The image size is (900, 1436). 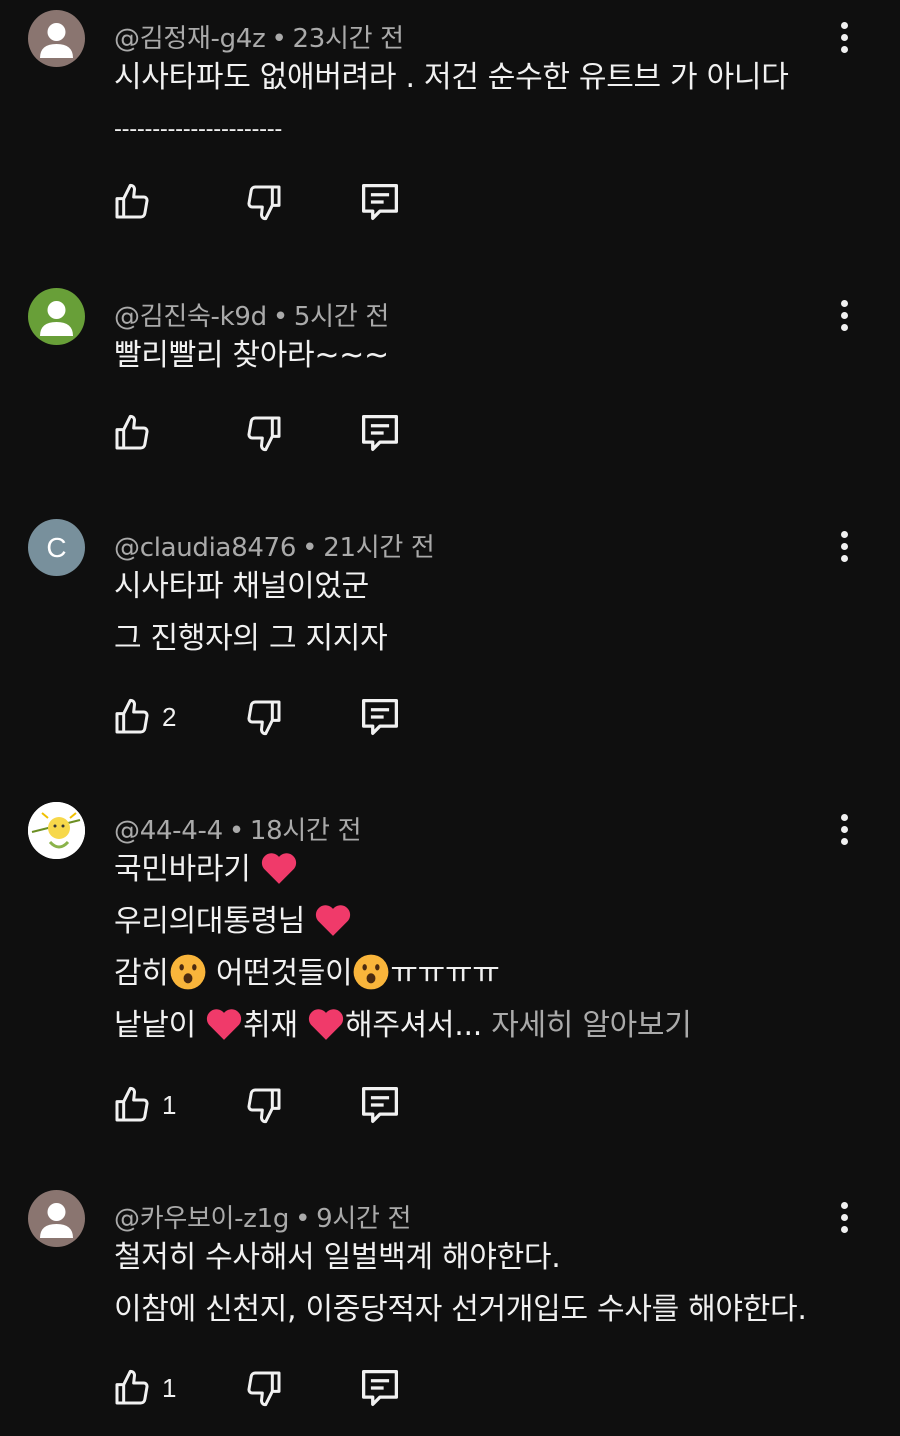 What do you see at coordinates (190, 39) in the screenshot?
I see `author-name: @김정재-g4z` at bounding box center [190, 39].